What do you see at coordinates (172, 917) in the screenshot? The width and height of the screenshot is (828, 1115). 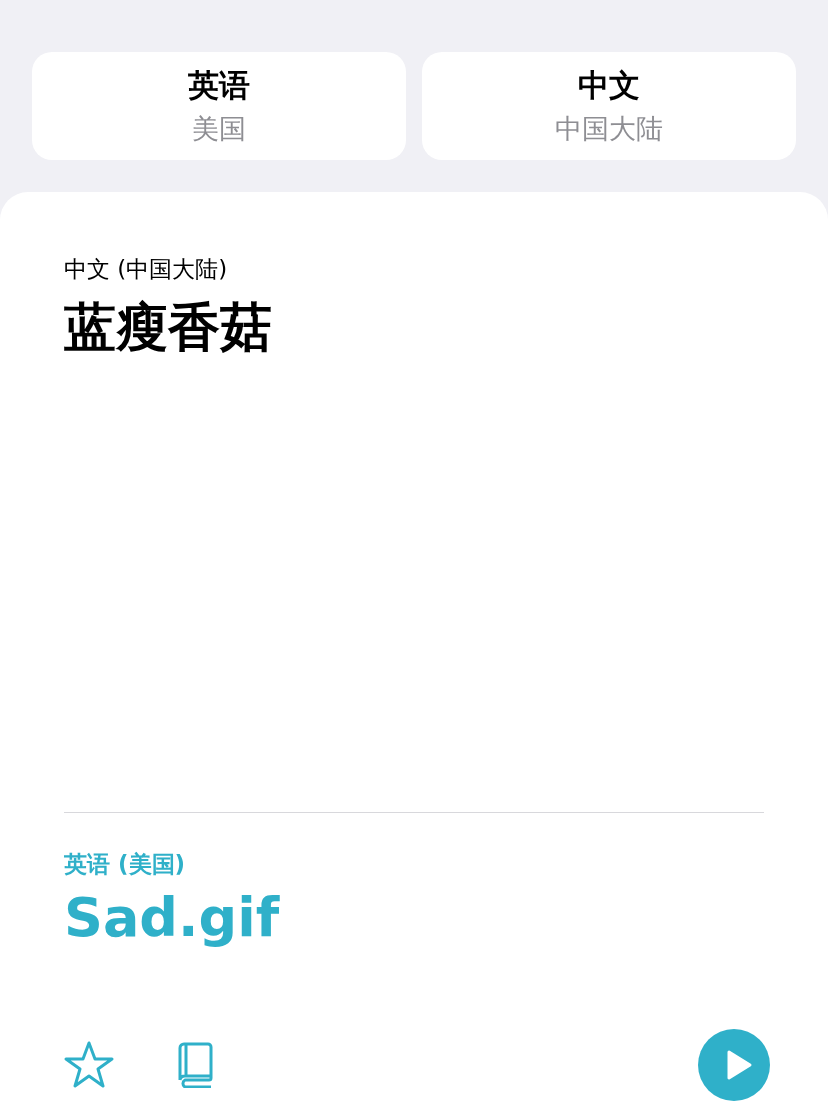 I see `translation-text: Sad.gif` at bounding box center [172, 917].